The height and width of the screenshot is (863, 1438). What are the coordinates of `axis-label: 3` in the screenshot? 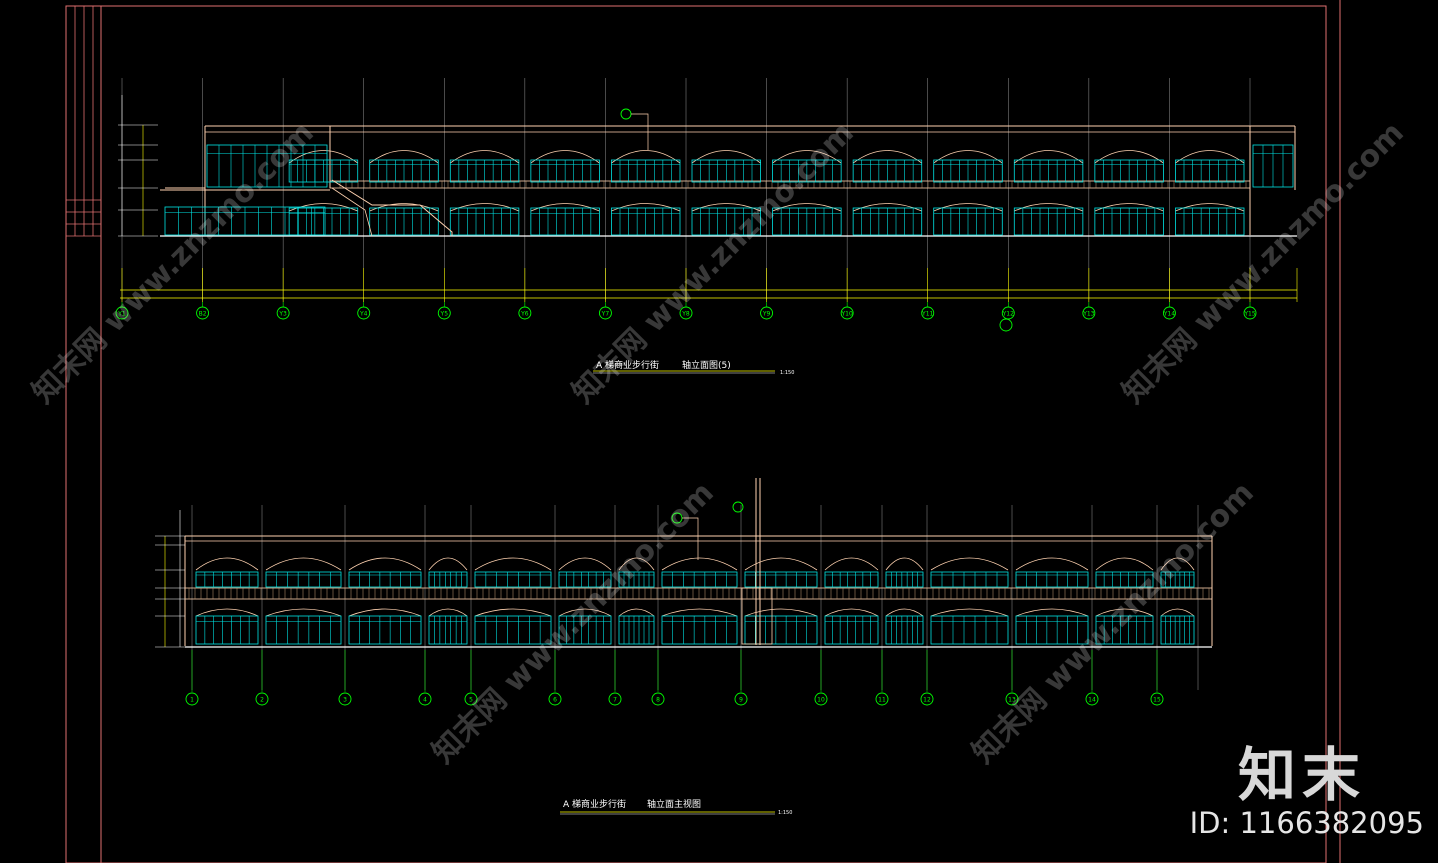 It's located at (345, 700).